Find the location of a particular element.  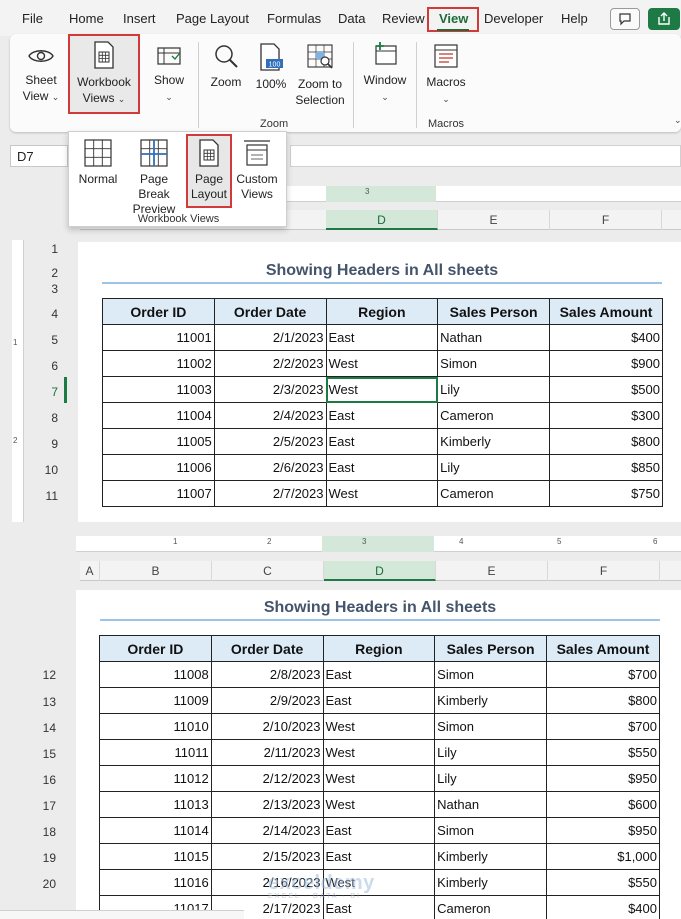

table-cell: $950 is located at coordinates (603, 830).